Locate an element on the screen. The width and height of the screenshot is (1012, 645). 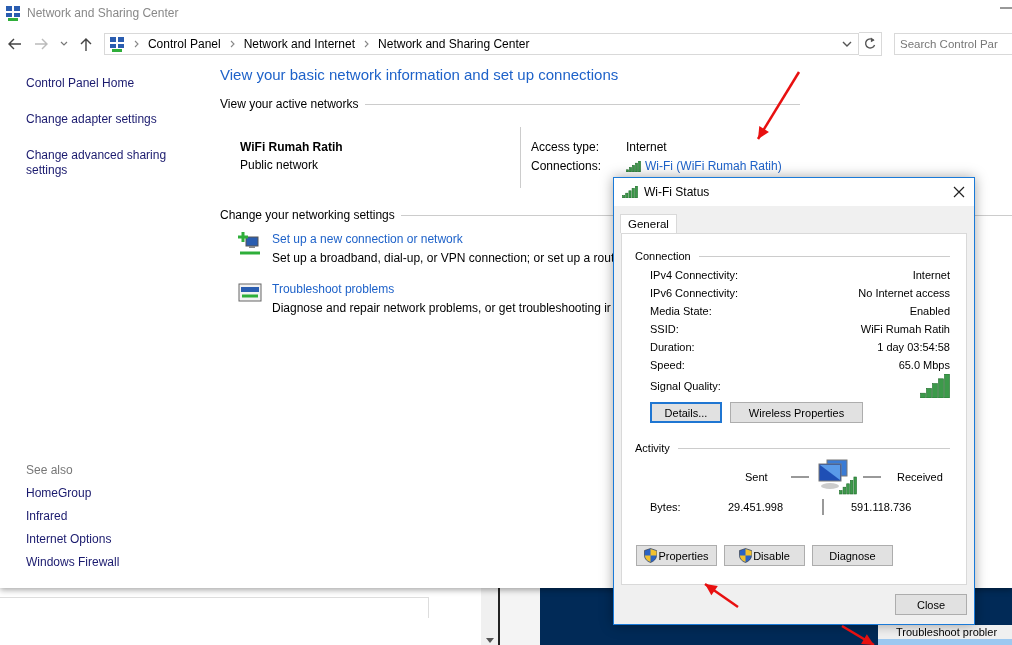
search-field: Search Control Par is located at coordinates (953, 44).